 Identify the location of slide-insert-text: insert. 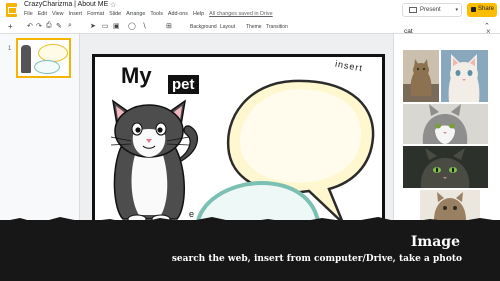
(348, 66).